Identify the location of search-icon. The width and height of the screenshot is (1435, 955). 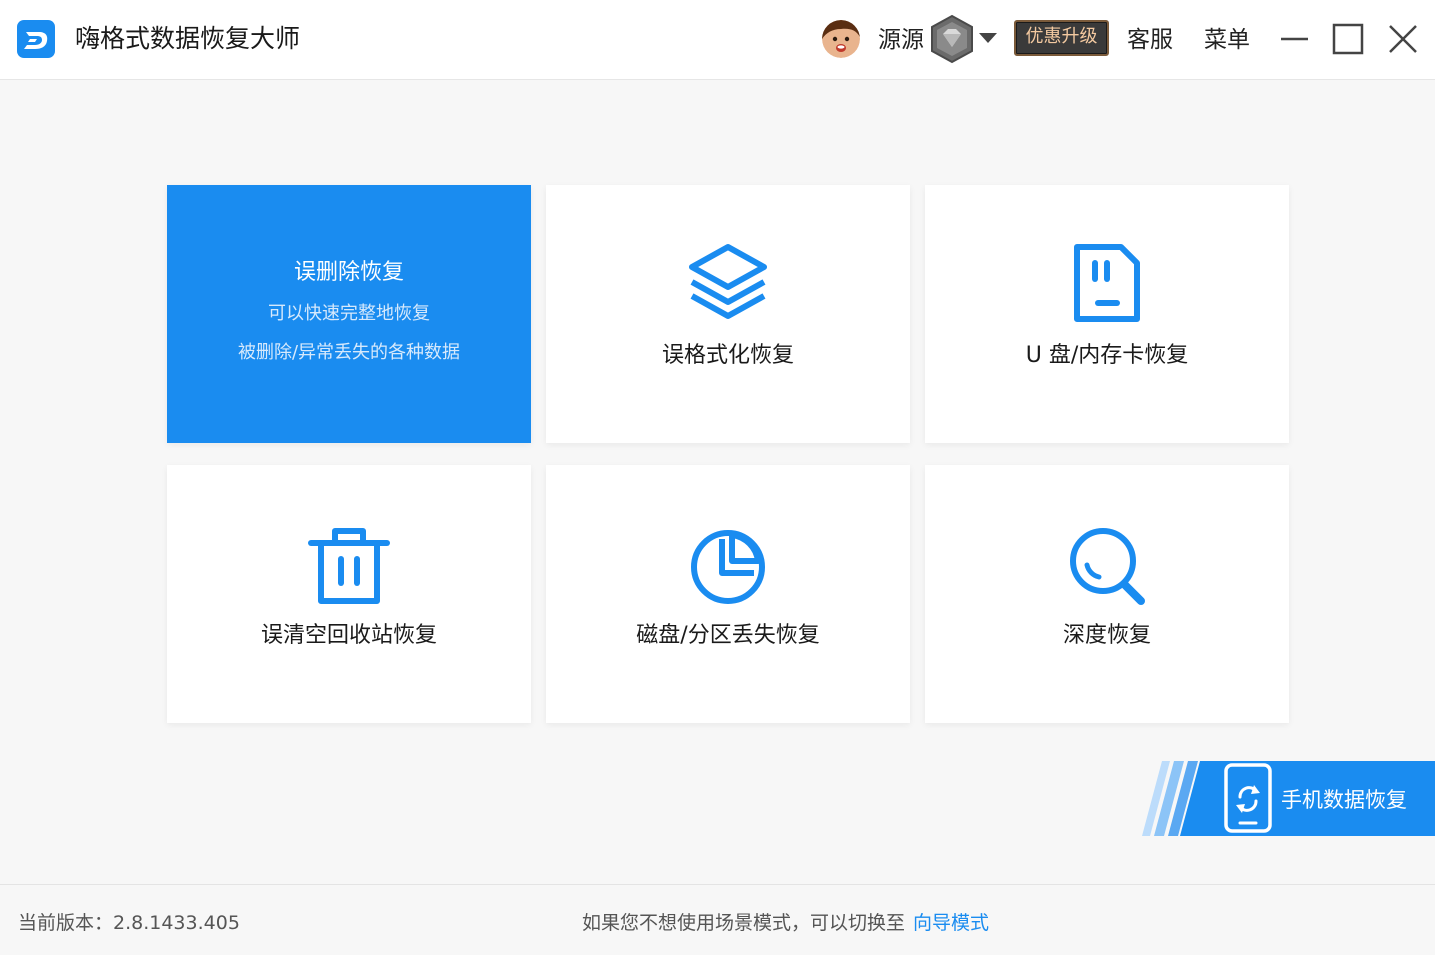
(1107, 566).